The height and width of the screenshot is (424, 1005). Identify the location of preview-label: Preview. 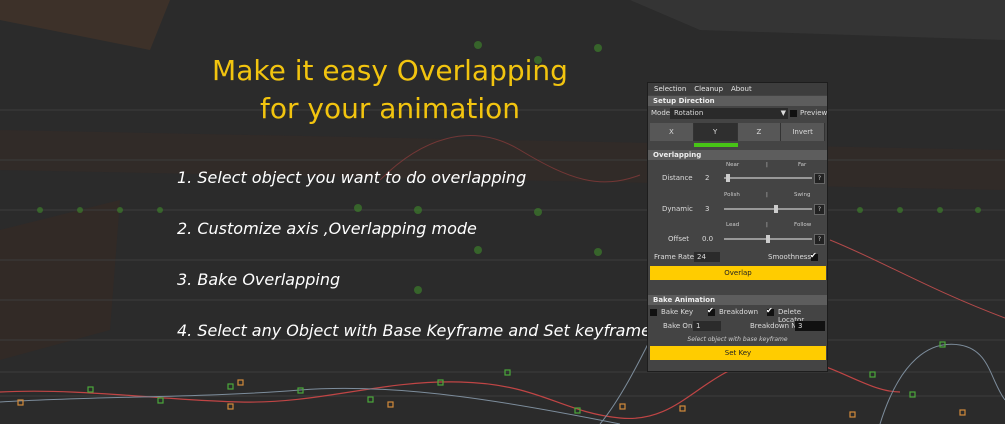
(814, 113).